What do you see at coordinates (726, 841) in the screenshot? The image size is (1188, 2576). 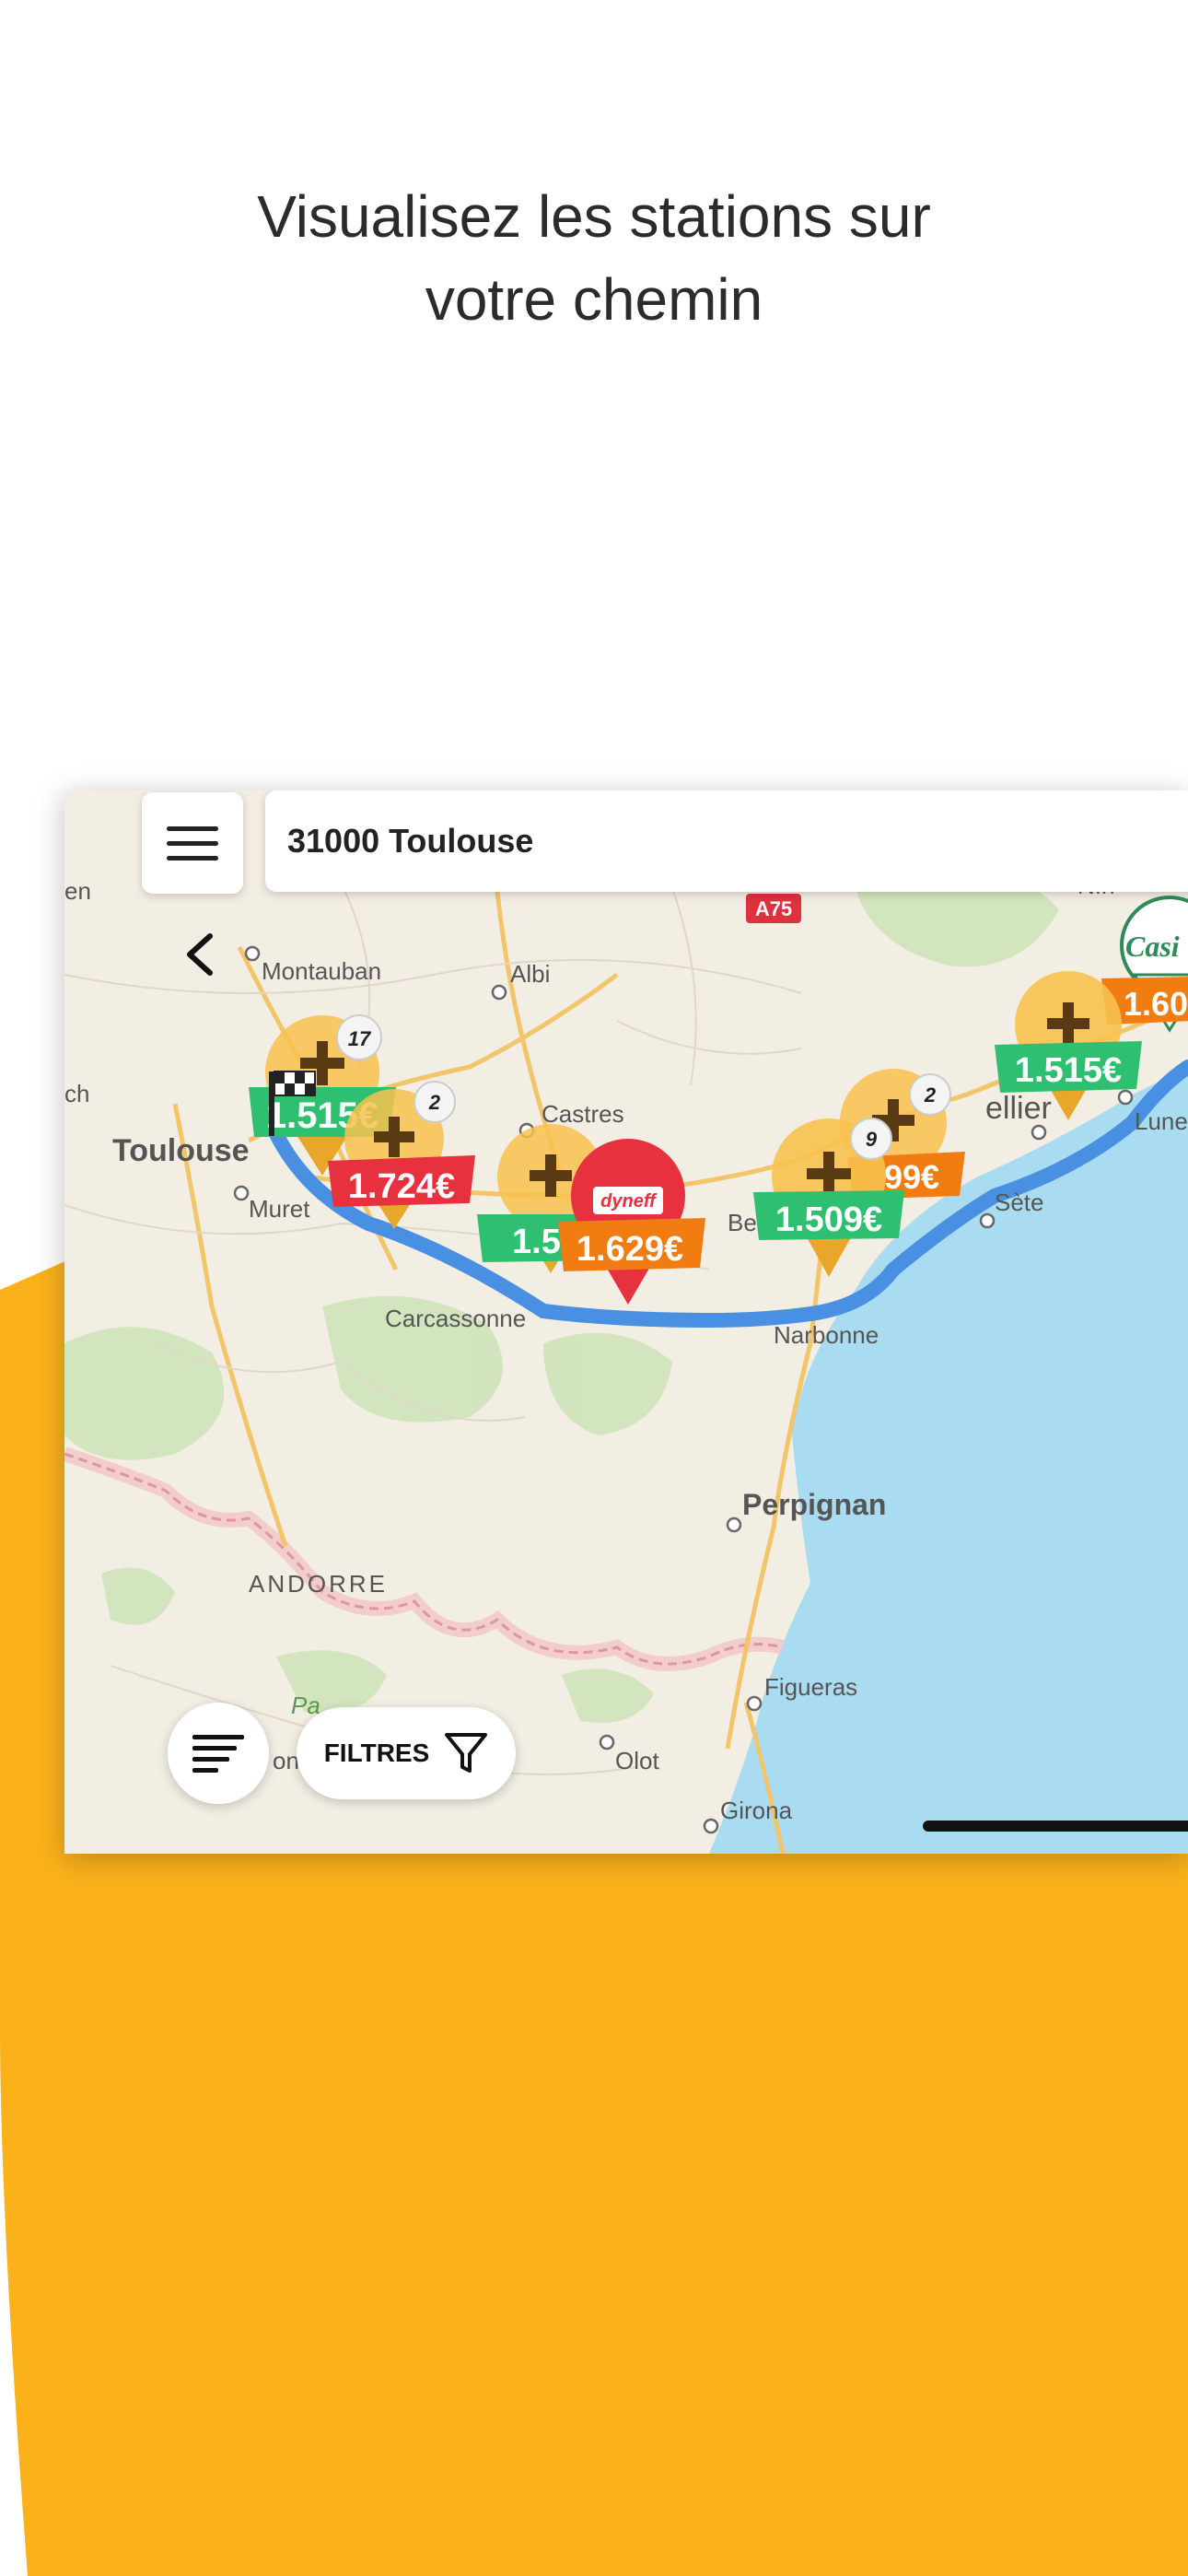 I see `search-input: 31000 Toulouse` at bounding box center [726, 841].